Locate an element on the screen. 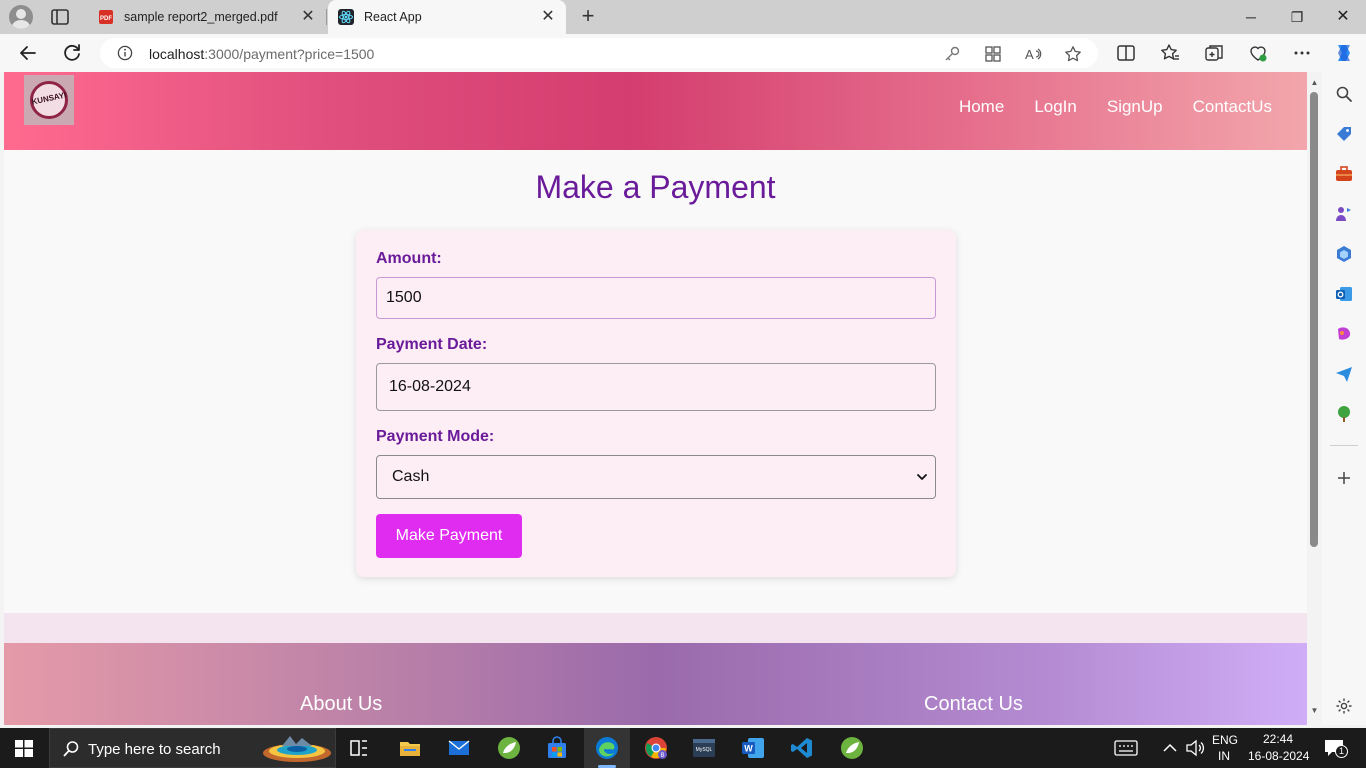 The width and height of the screenshot is (1366, 768). app-available-icon is located at coordinates (993, 54).